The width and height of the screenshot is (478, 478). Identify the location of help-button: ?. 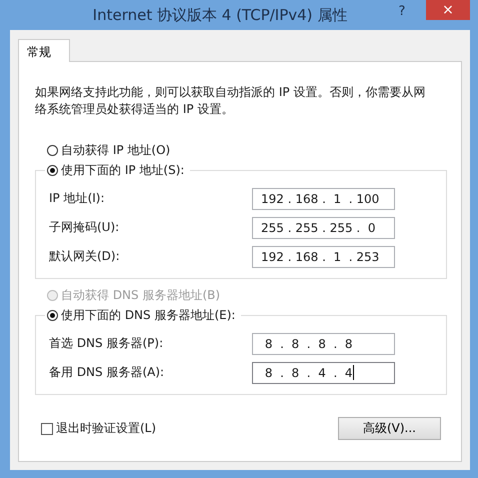
(402, 11).